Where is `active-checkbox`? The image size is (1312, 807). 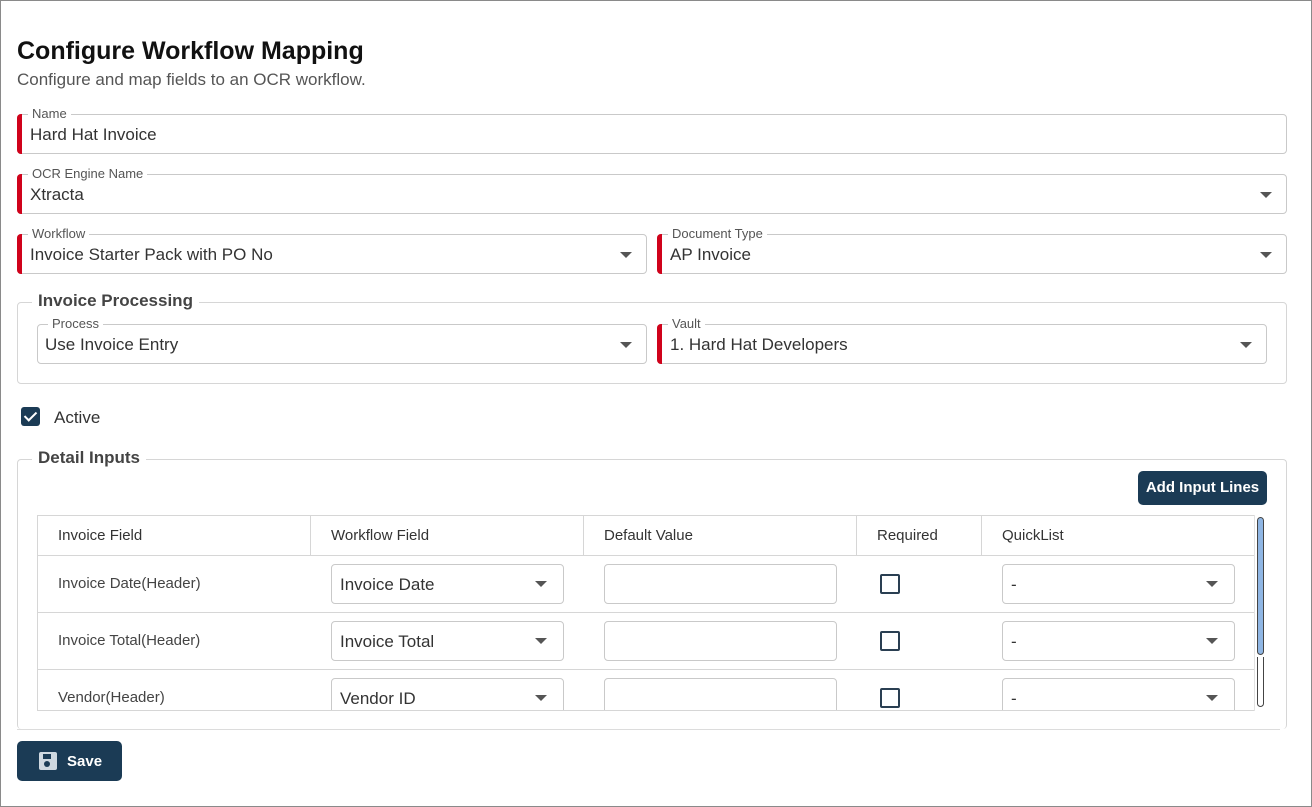
active-checkbox is located at coordinates (30, 416).